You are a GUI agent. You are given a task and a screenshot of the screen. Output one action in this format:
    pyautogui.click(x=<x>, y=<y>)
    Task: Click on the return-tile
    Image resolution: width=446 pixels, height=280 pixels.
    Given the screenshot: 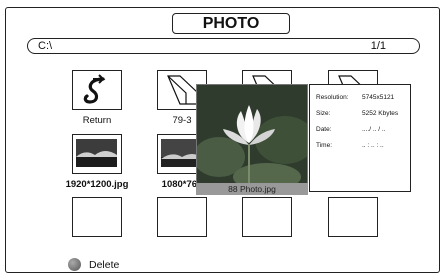 What is the action you would take?
    pyautogui.click(x=97, y=90)
    